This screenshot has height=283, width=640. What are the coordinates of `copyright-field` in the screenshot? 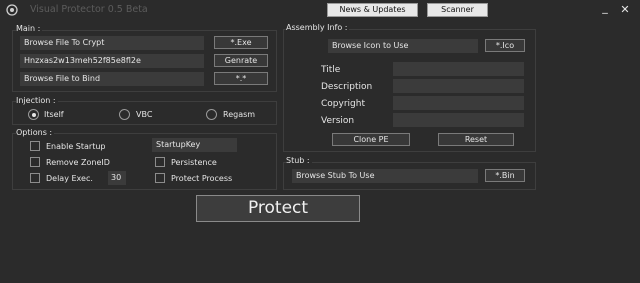 It's located at (458, 103).